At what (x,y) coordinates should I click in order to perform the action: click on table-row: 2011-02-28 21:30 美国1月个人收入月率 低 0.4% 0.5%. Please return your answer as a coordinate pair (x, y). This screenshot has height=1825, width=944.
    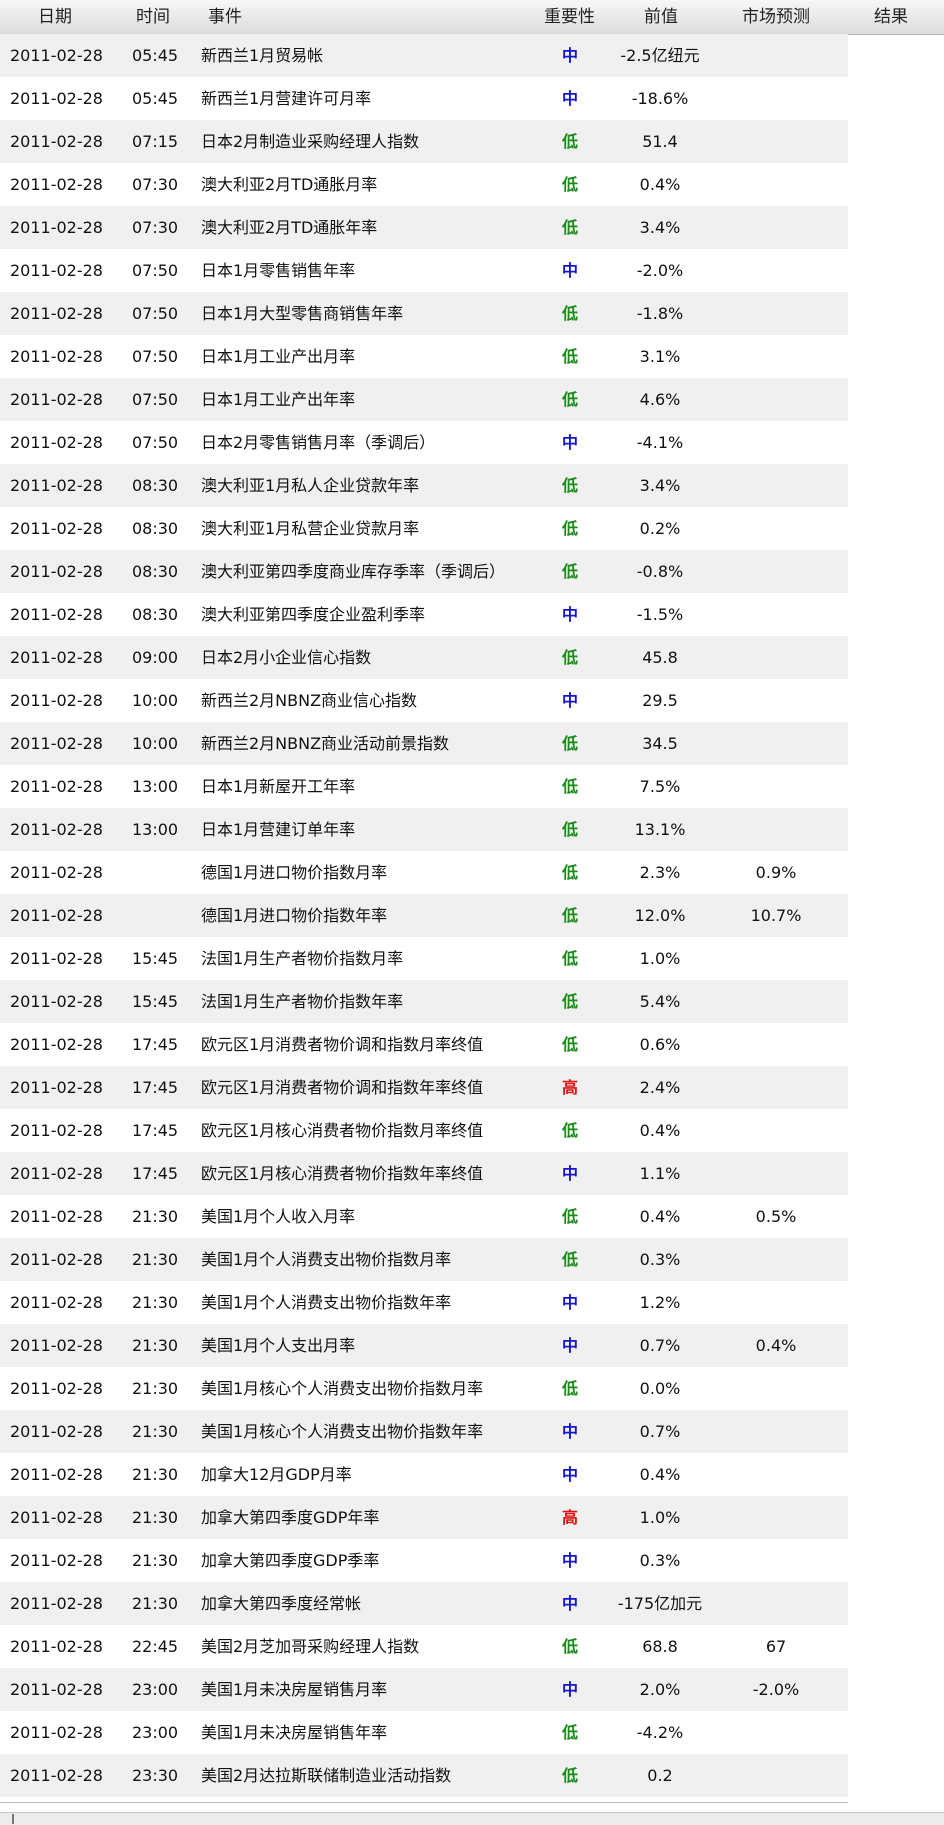
    Looking at the image, I should click on (424, 1216).